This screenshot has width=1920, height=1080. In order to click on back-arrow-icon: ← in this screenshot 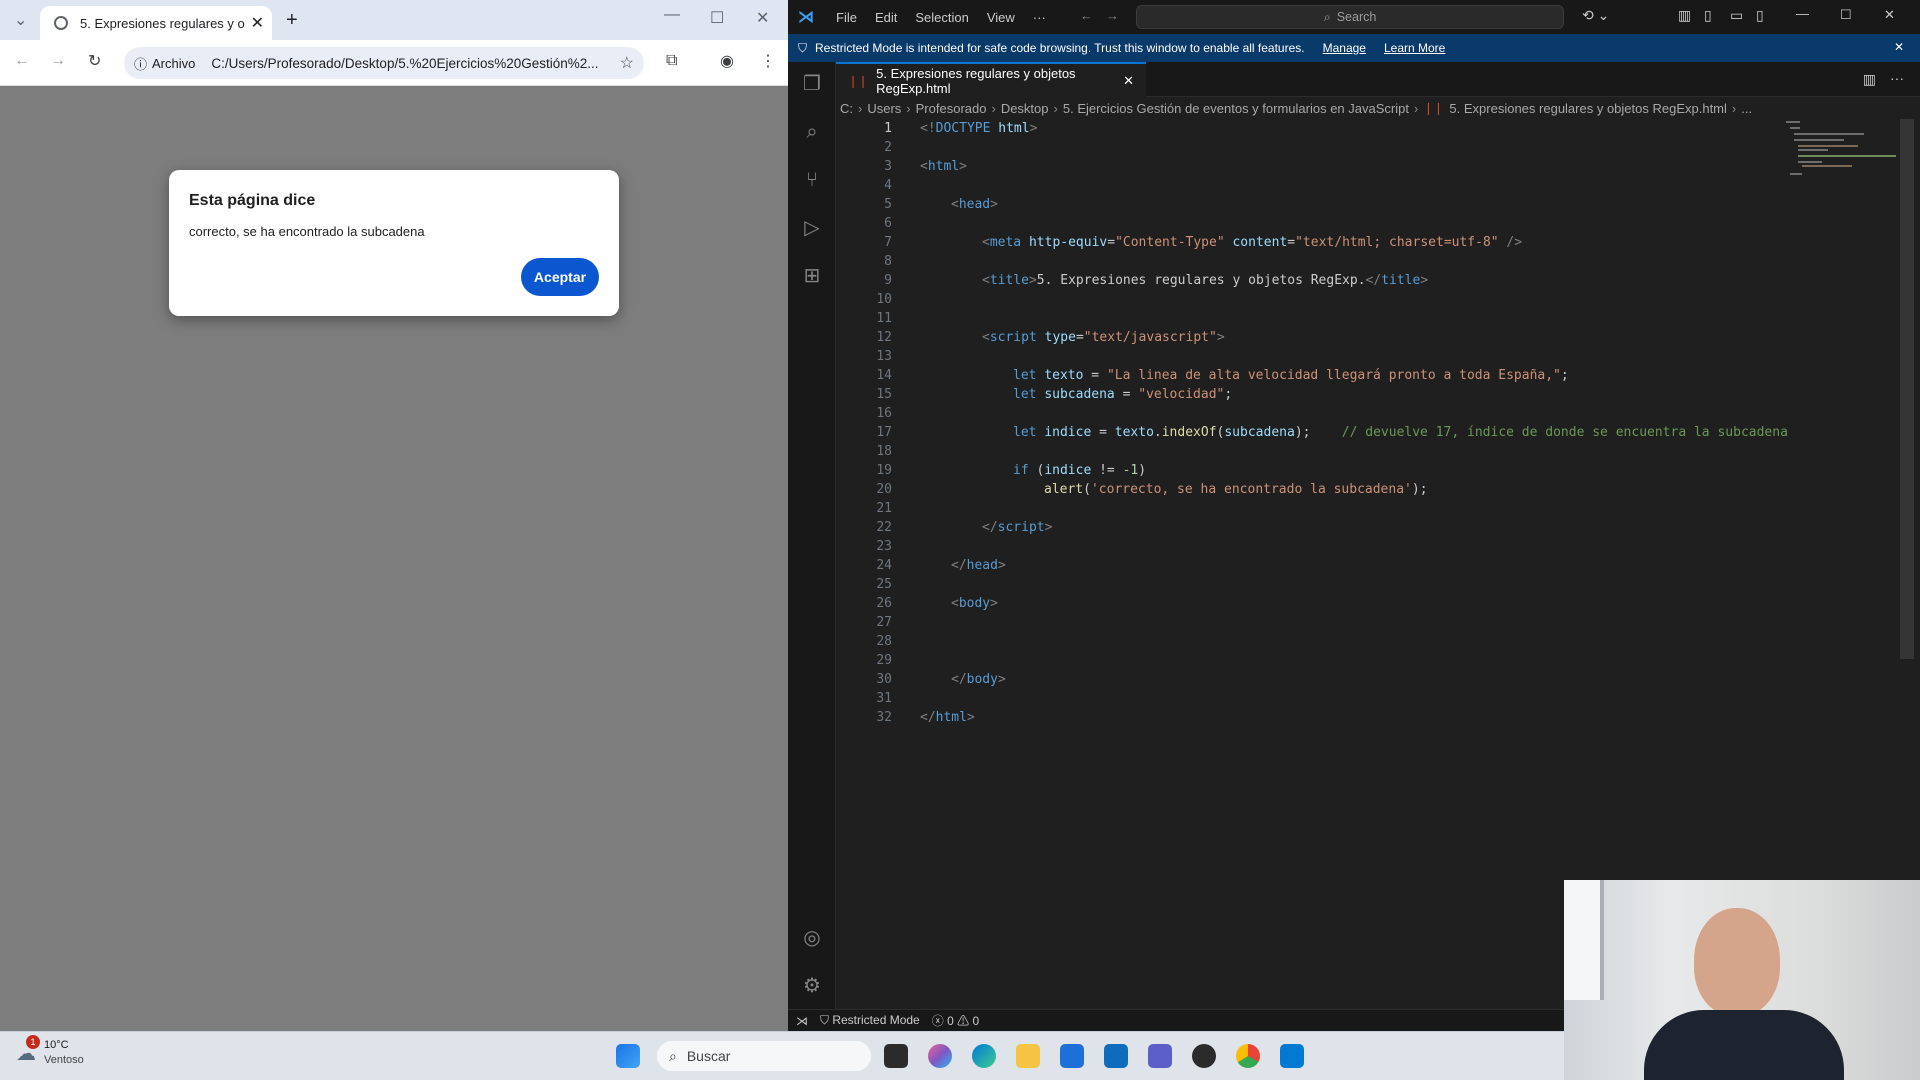, I will do `click(22, 61)`.